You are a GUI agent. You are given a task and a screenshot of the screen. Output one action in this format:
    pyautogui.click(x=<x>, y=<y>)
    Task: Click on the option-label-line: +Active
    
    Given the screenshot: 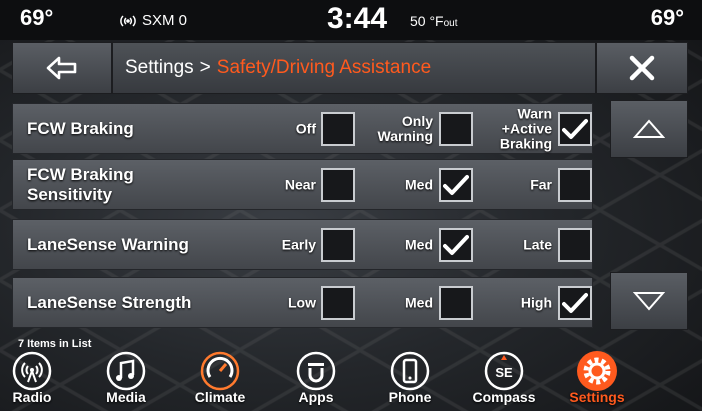 What is the action you would take?
    pyautogui.click(x=526, y=128)
    